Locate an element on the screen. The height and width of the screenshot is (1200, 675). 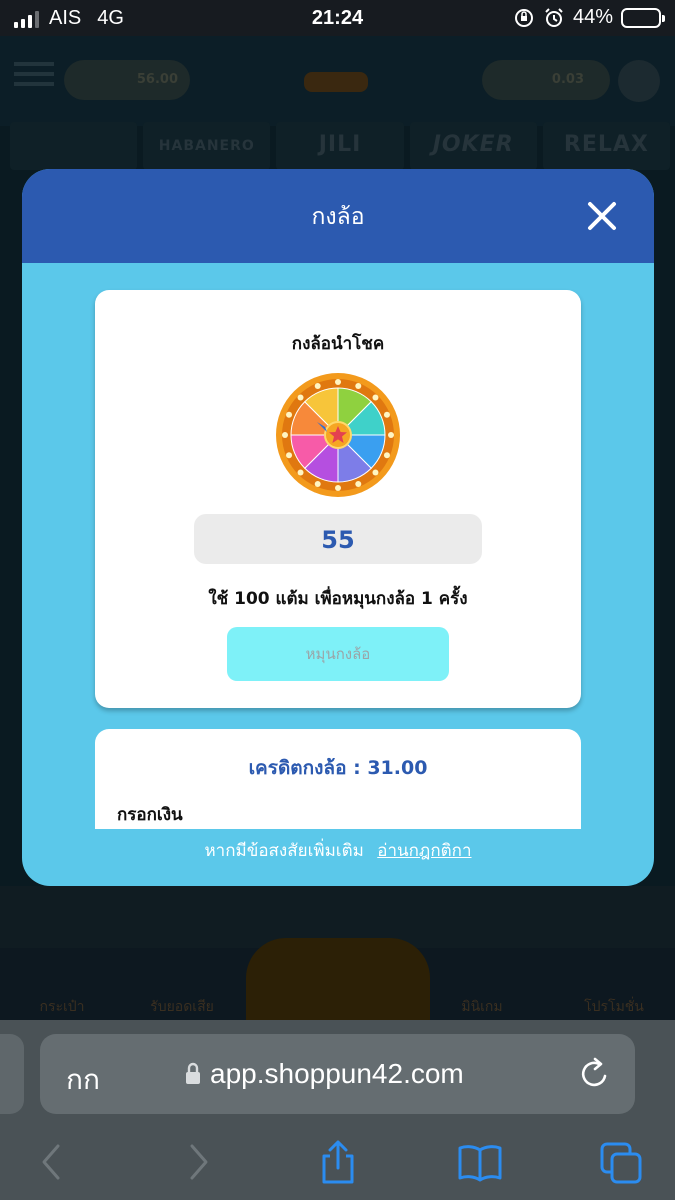
points-display: 55 is located at coordinates (338, 539).